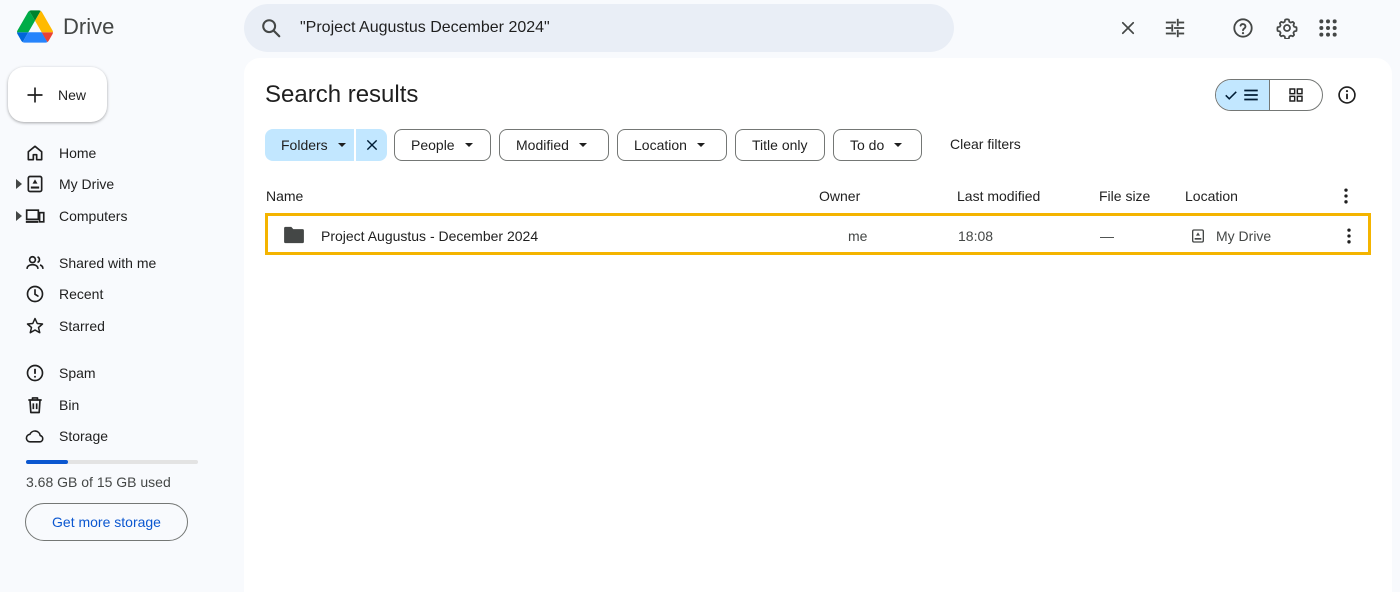  I want to click on sidebar-item-label: Storage, so click(84, 436).